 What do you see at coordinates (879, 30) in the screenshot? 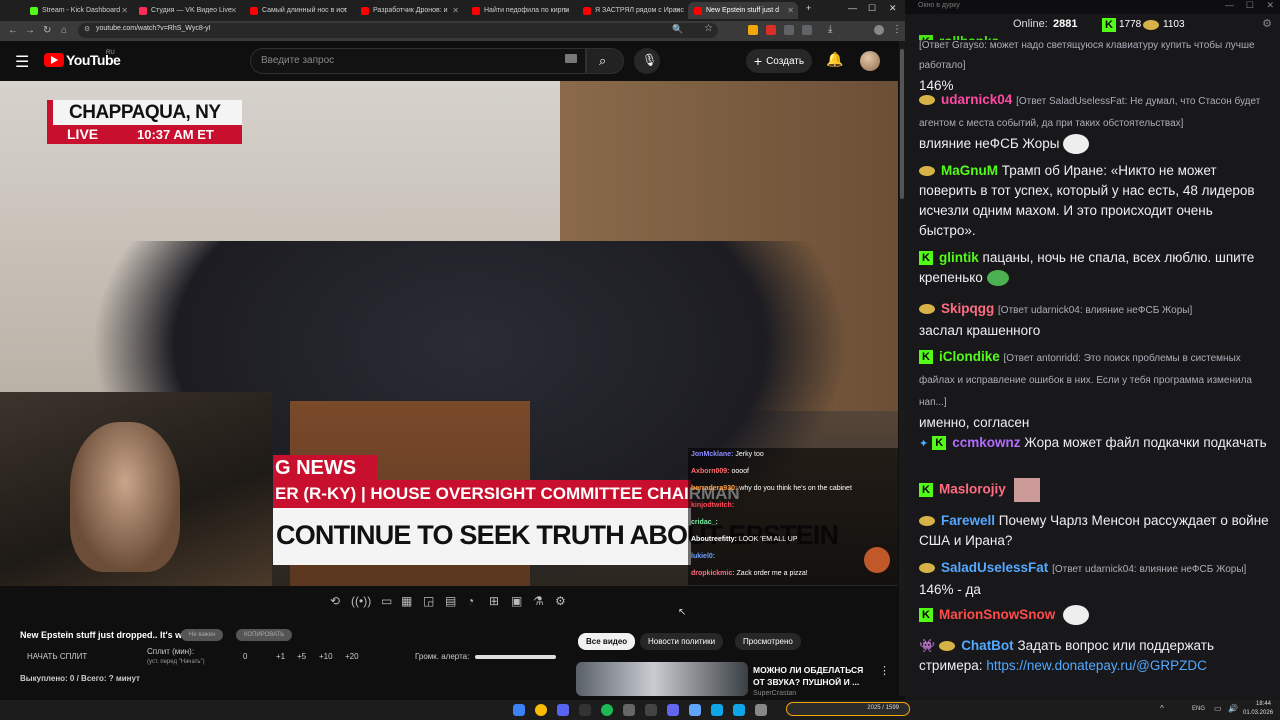
I see `profile-icon` at bounding box center [879, 30].